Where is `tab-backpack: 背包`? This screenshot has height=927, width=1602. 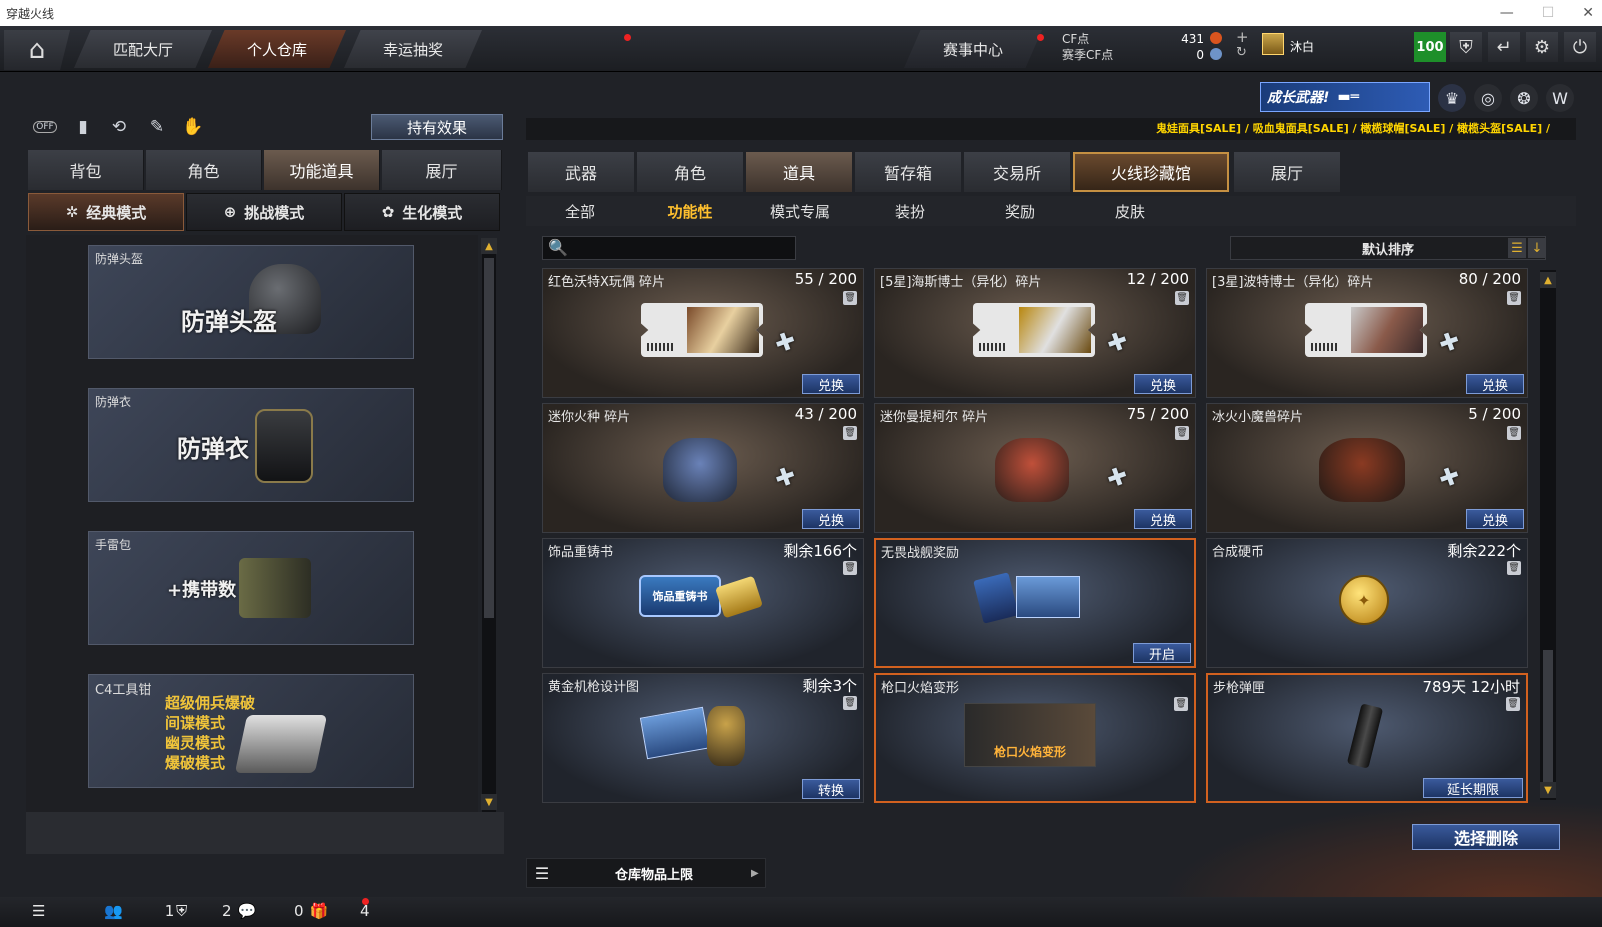 tab-backpack: 背包 is located at coordinates (86, 170).